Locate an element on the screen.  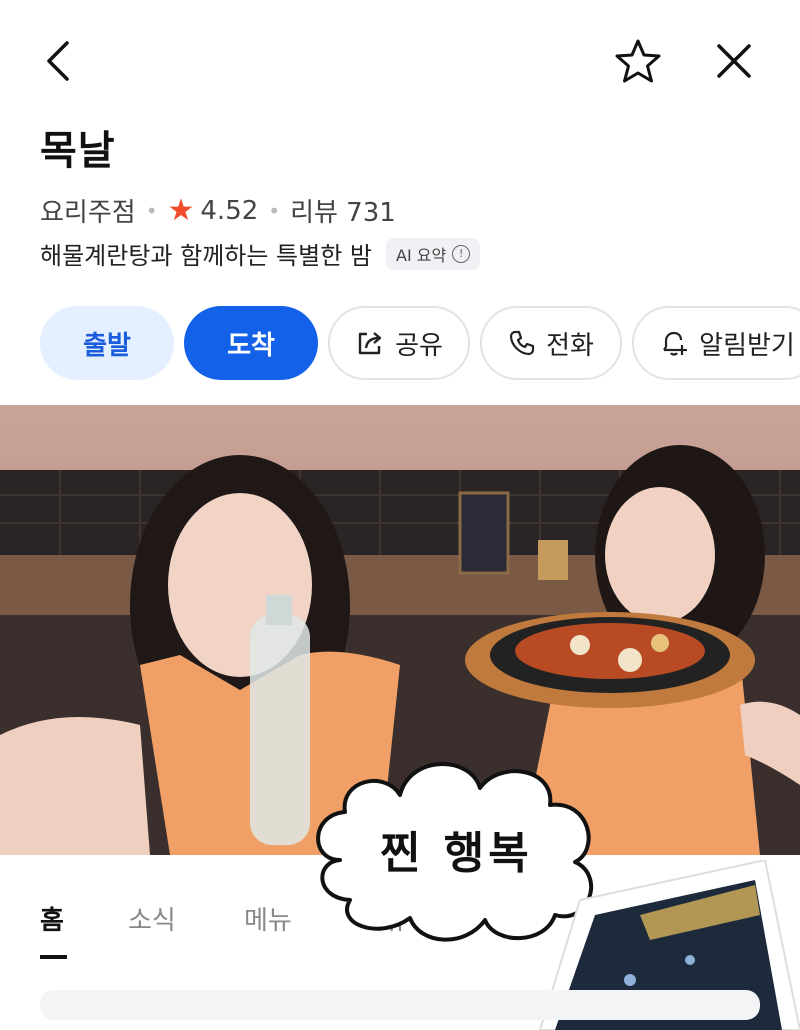
call-button: 전화 is located at coordinates (551, 343).